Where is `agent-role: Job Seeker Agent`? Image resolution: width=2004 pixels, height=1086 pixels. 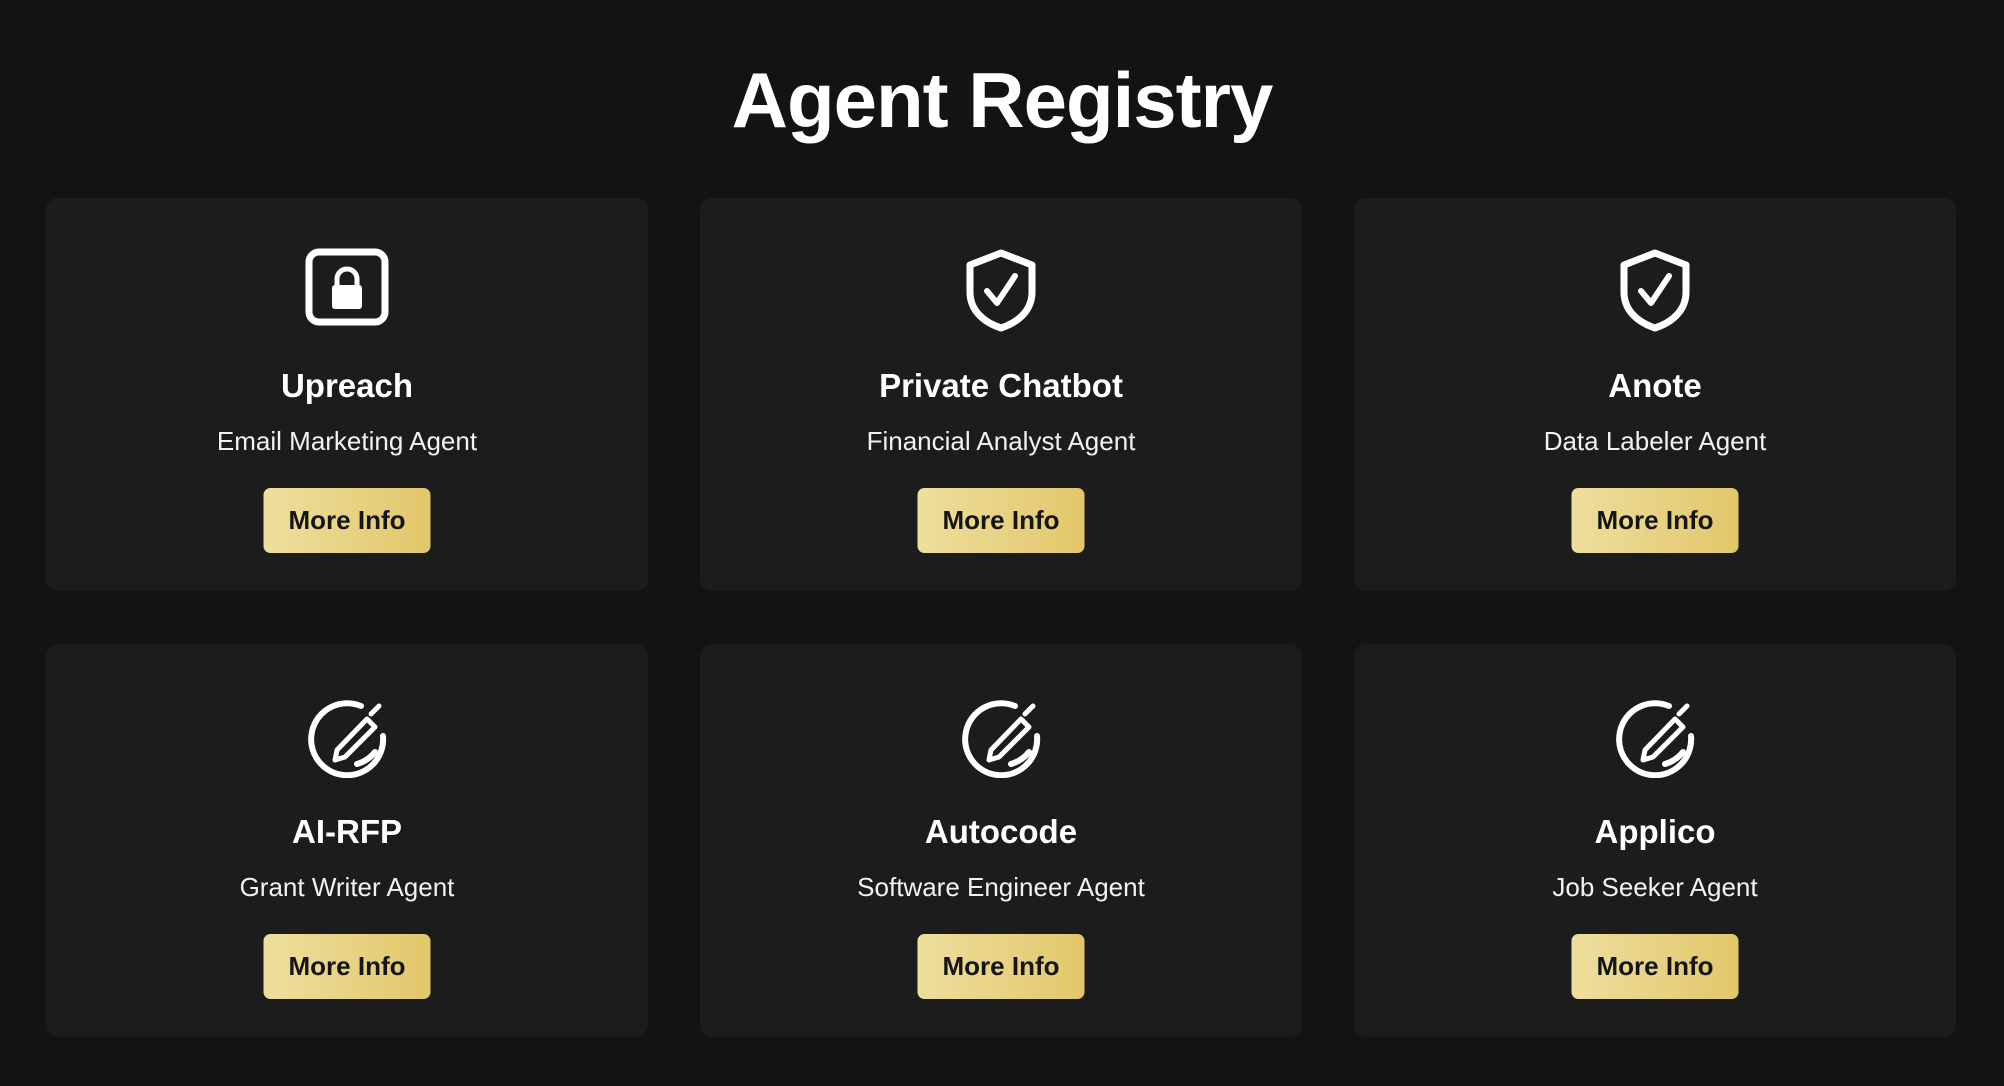 agent-role: Job Seeker Agent is located at coordinates (1655, 887).